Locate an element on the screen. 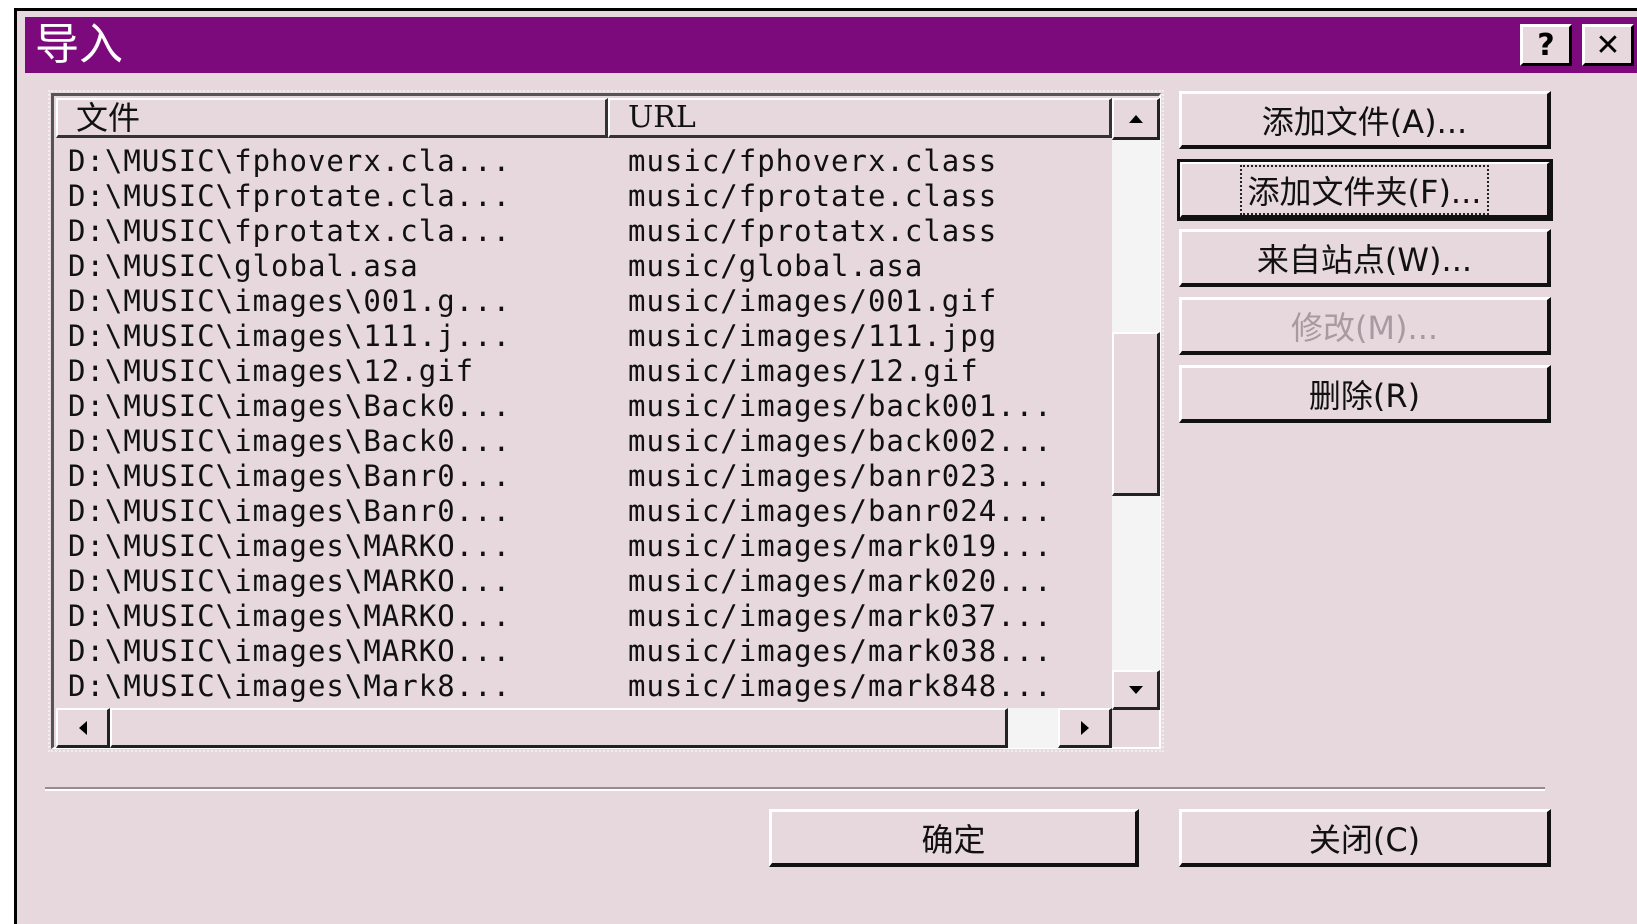 Image resolution: width=1637 pixels, height=924 pixels. ok-label: 确定 is located at coordinates (953, 839).